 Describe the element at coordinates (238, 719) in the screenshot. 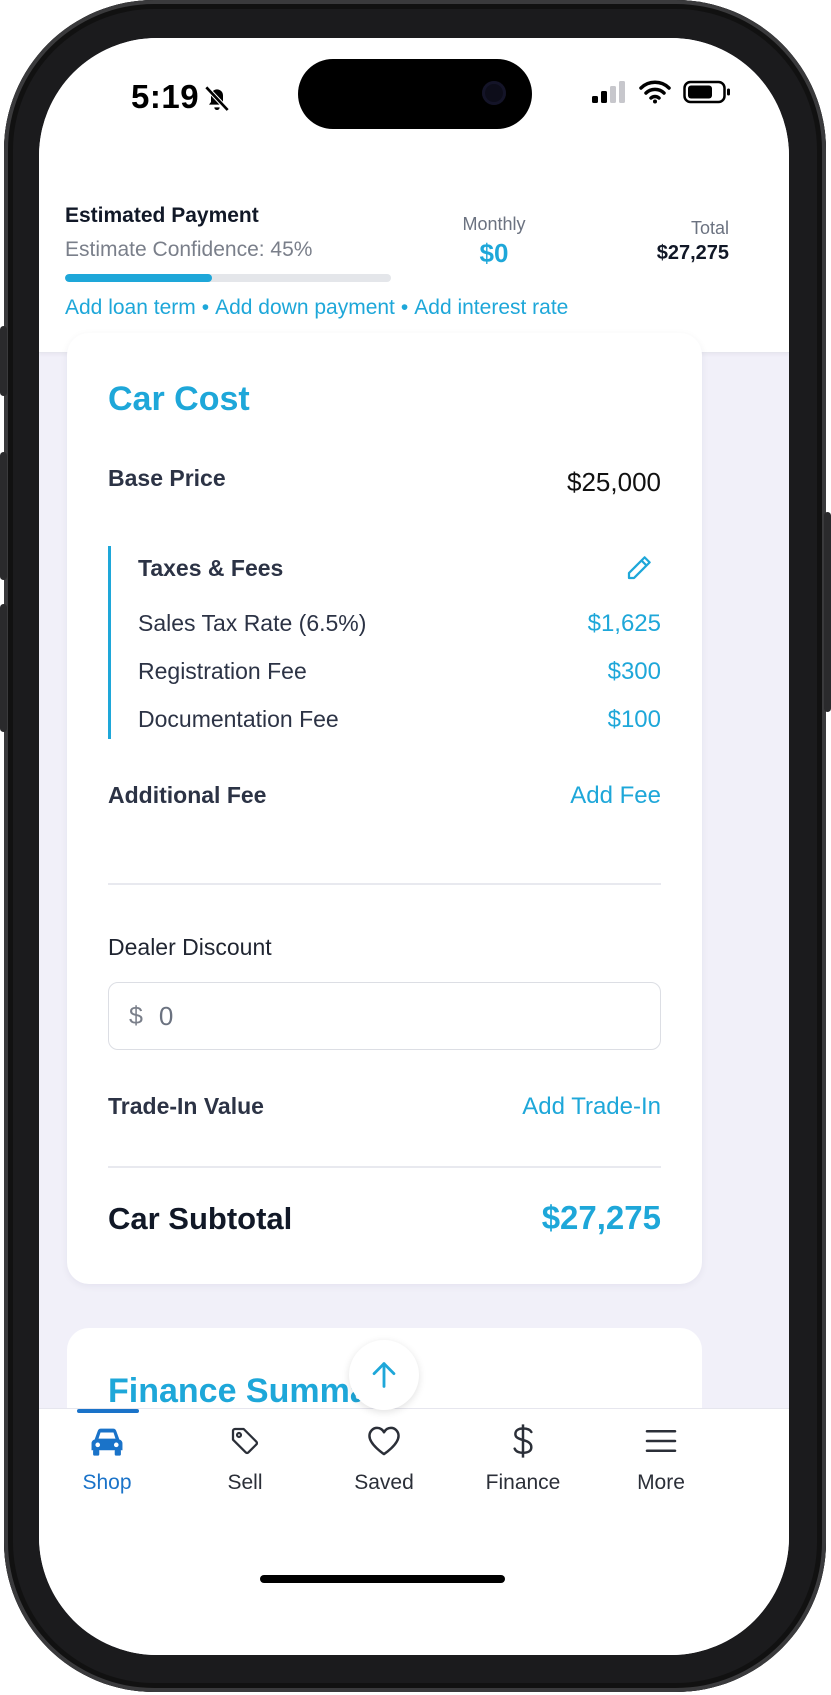

I see `documentation-fee-label: Documentation Fee` at that location.